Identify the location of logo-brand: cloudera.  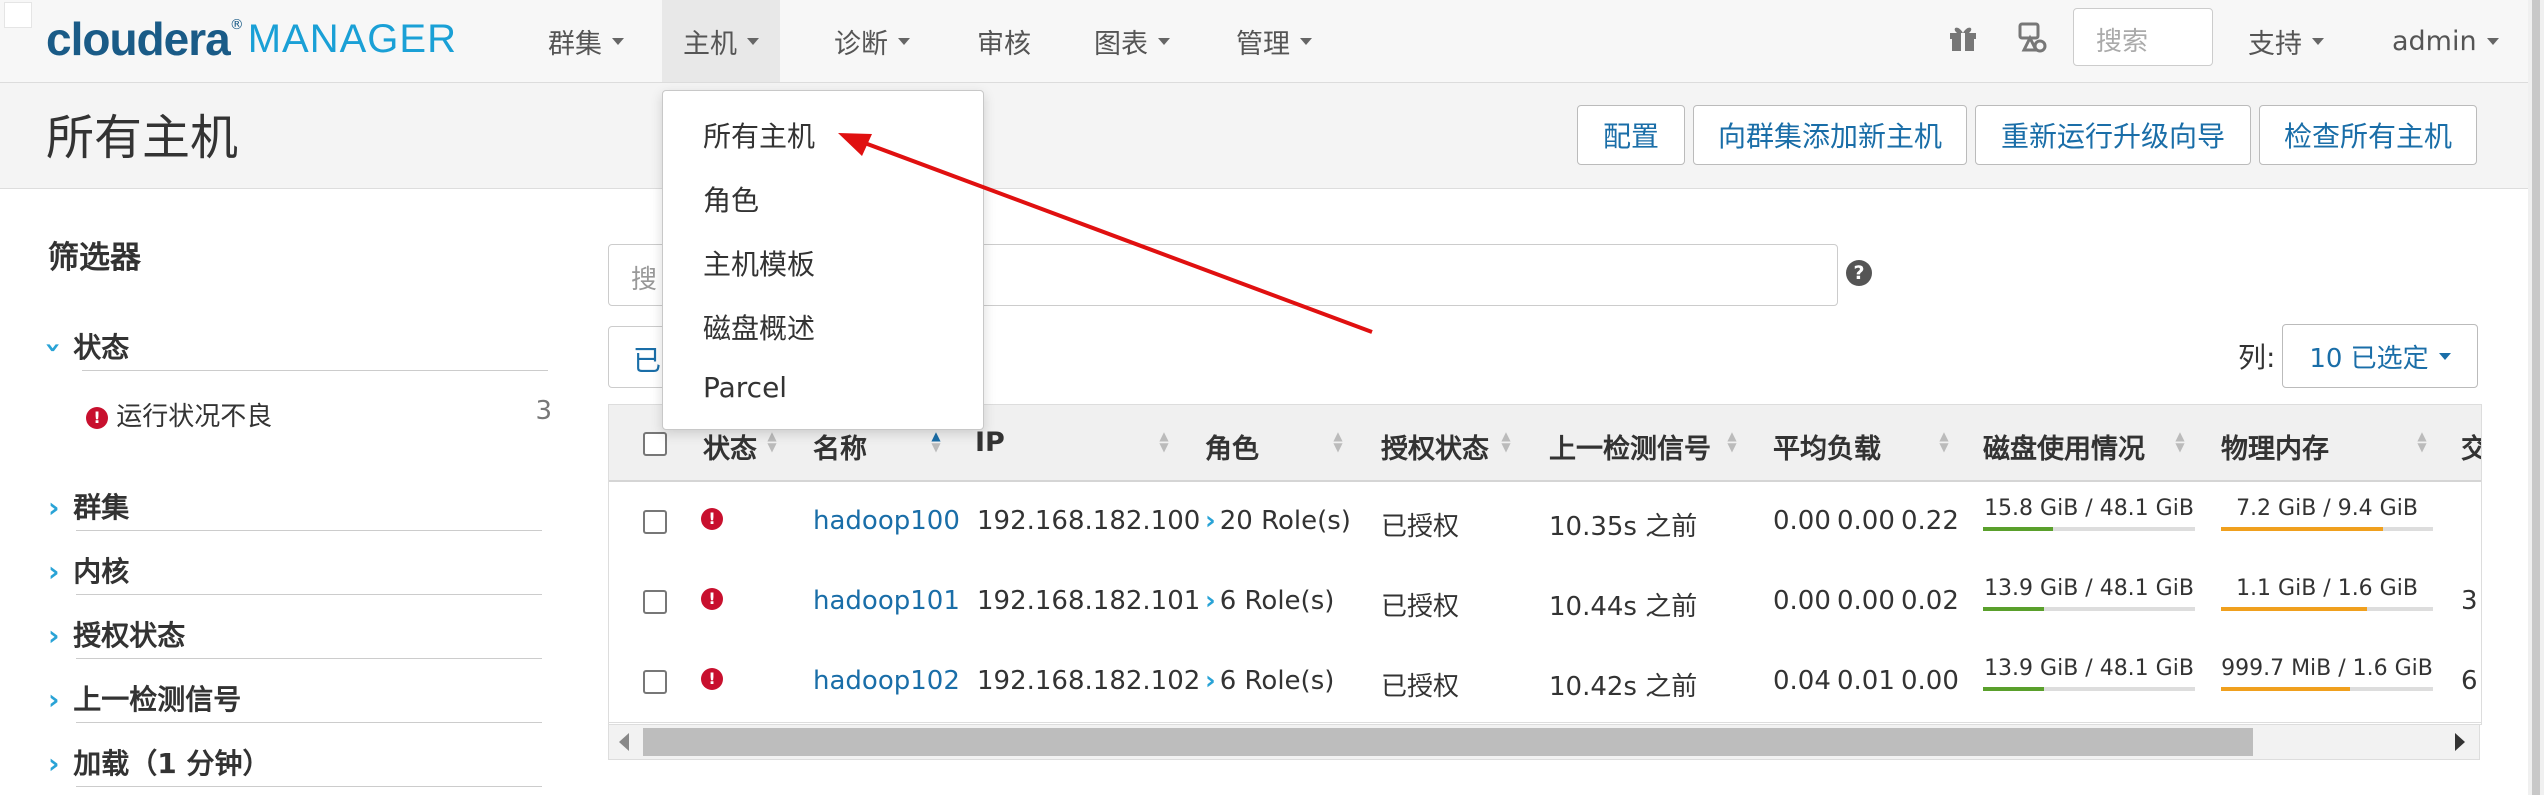
(138, 39).